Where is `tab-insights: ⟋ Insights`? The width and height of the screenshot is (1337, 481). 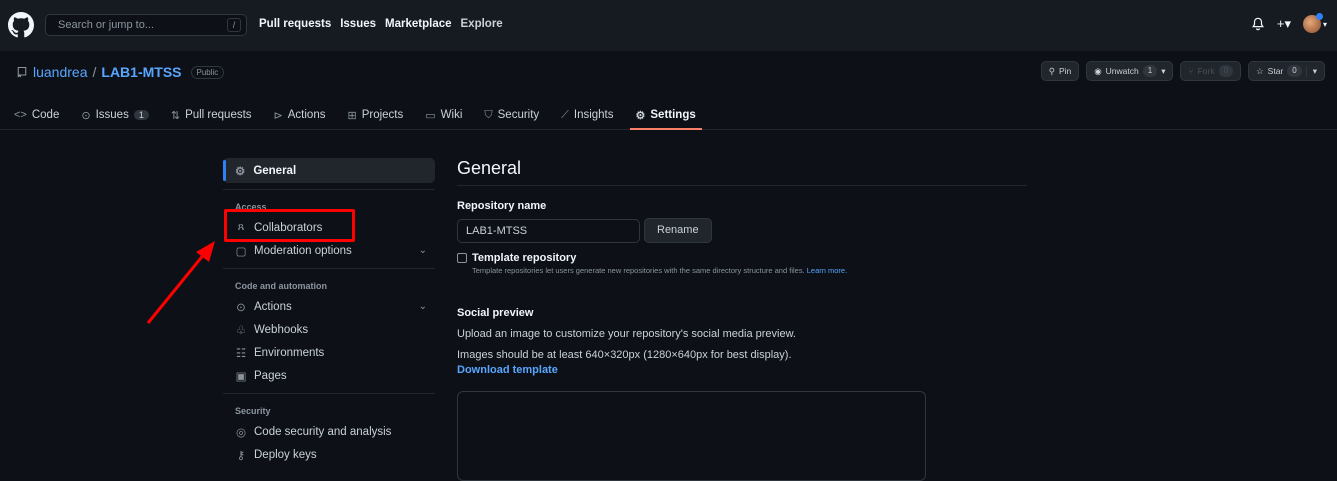 tab-insights: ⟋ Insights is located at coordinates (587, 115).